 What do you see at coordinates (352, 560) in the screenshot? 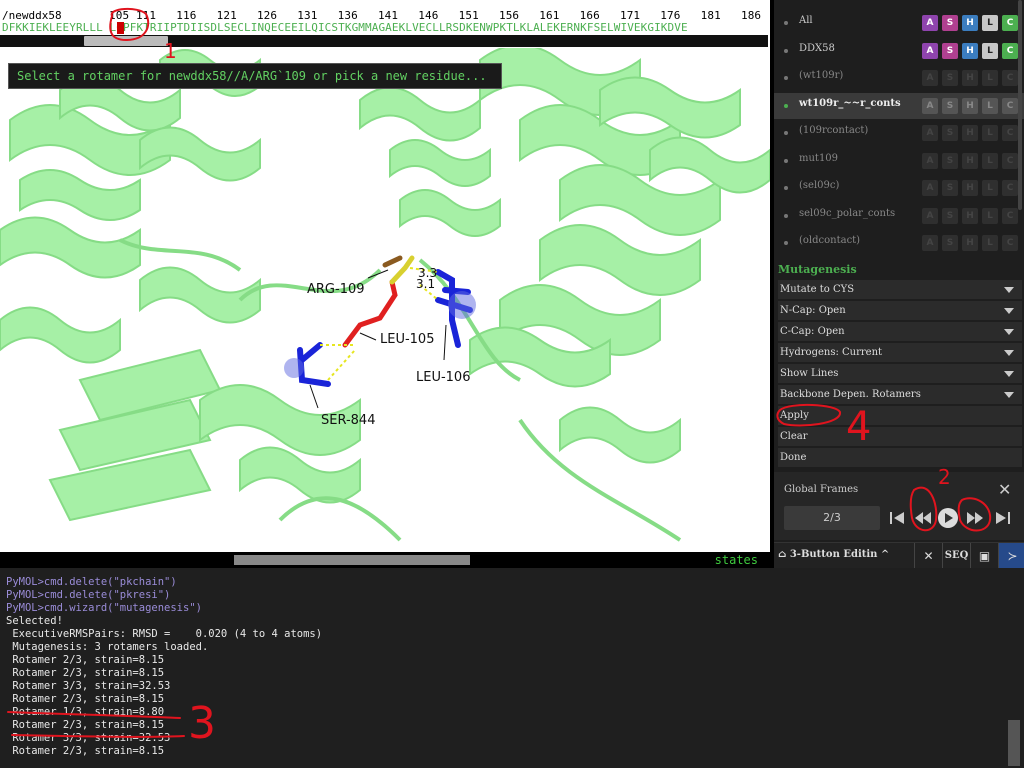
I see `states-scrollbar-thumb` at bounding box center [352, 560].